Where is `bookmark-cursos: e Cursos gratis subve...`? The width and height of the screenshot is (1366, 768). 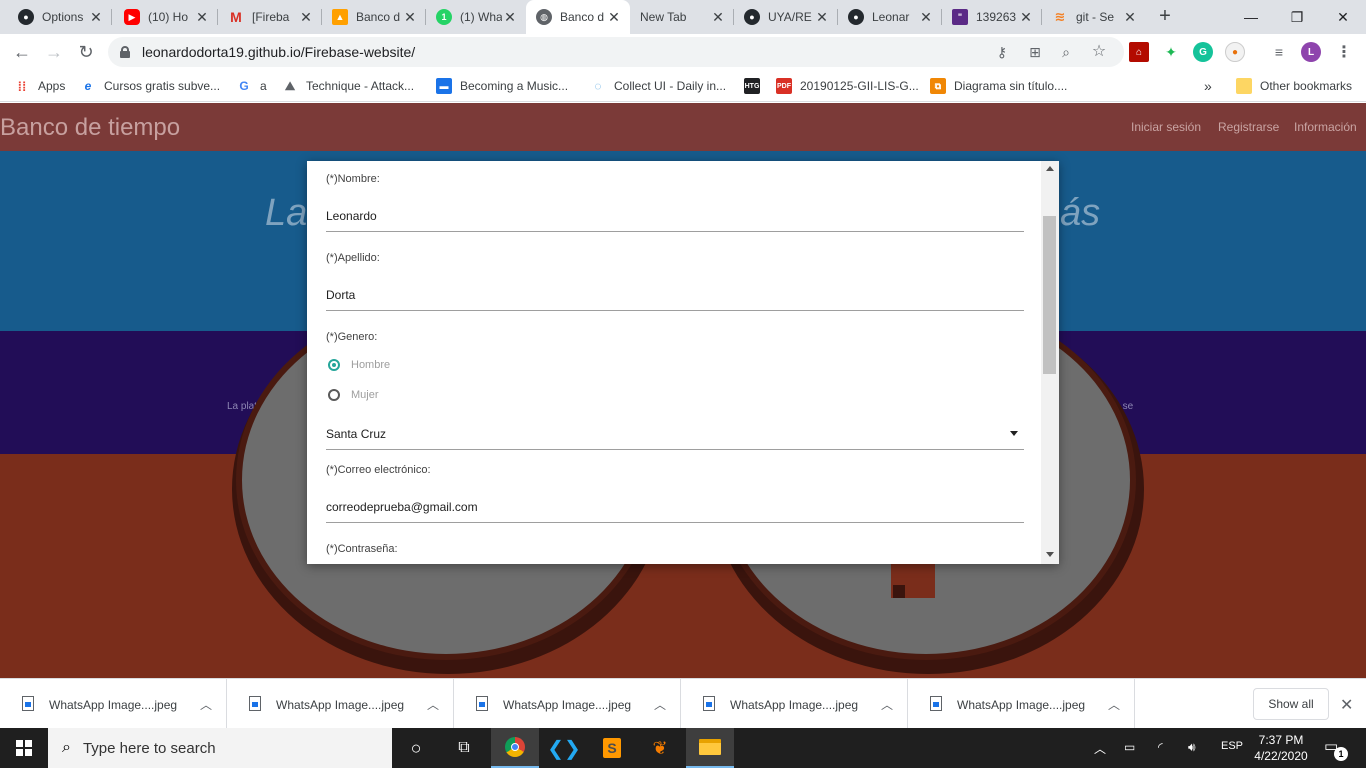 bookmark-cursos: e Cursos gratis subve... is located at coordinates (150, 86).